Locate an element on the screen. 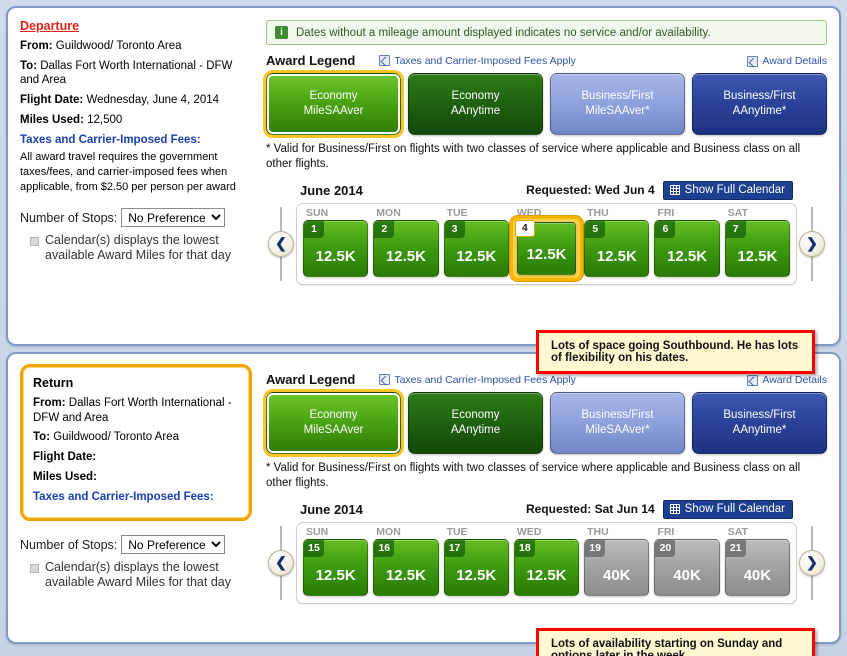 Image resolution: width=847 pixels, height=656 pixels. departure-day-cell-selected: 4 12.5K is located at coordinates (545, 247).